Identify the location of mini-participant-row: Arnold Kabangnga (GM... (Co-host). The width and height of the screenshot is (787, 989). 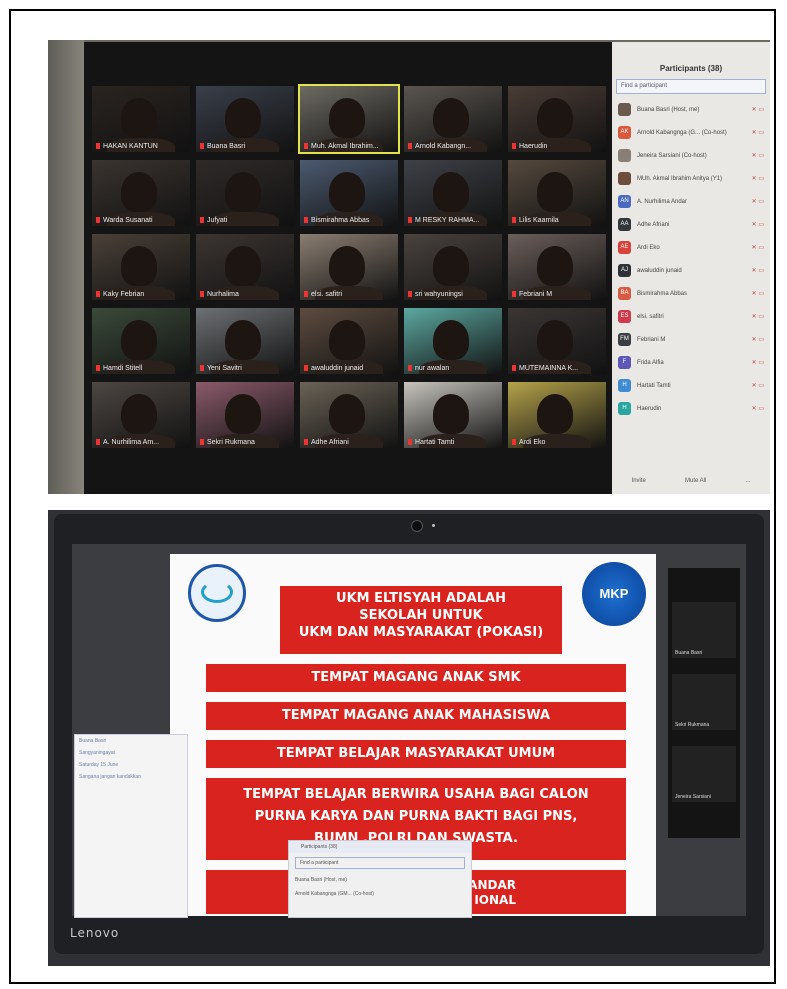
(380, 894).